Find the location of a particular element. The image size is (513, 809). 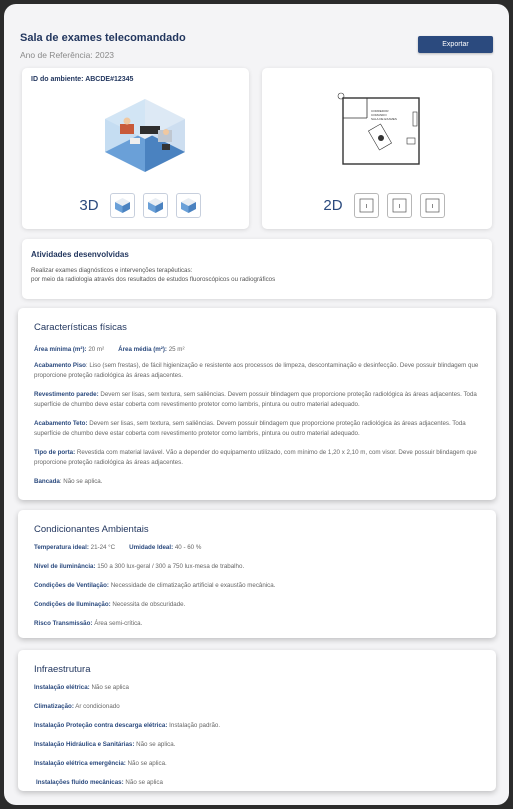

area-avg: Área média (m²): 25 m² is located at coordinates (151, 349).